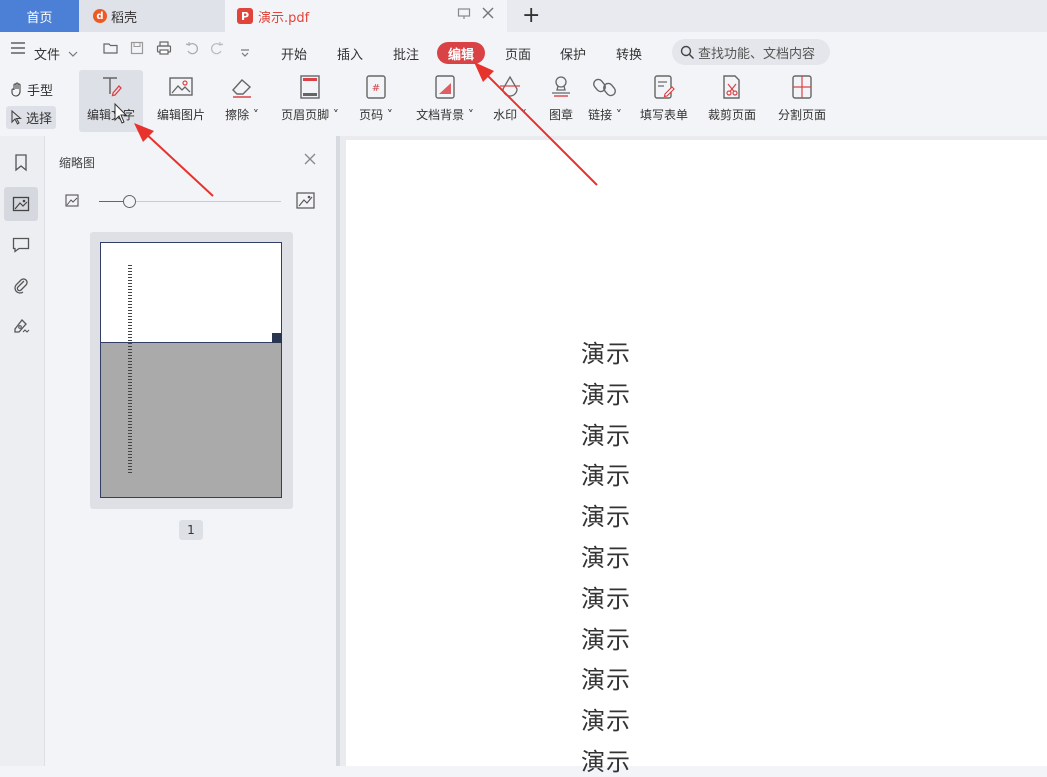 The height and width of the screenshot is (777, 1047). Describe the element at coordinates (605, 87) in the screenshot. I see `link-icon` at that location.